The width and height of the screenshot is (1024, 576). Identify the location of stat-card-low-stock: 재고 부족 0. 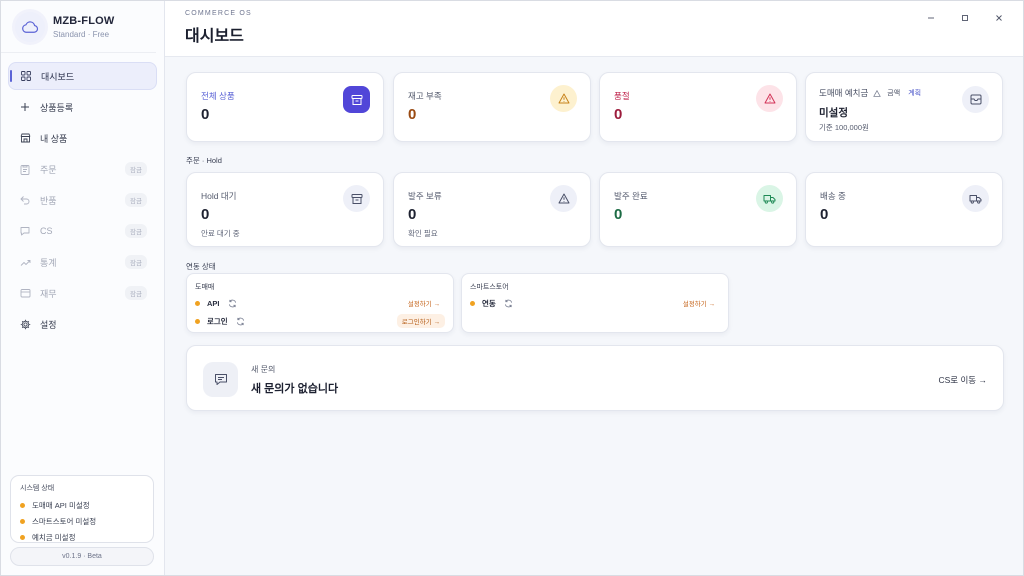
(492, 107).